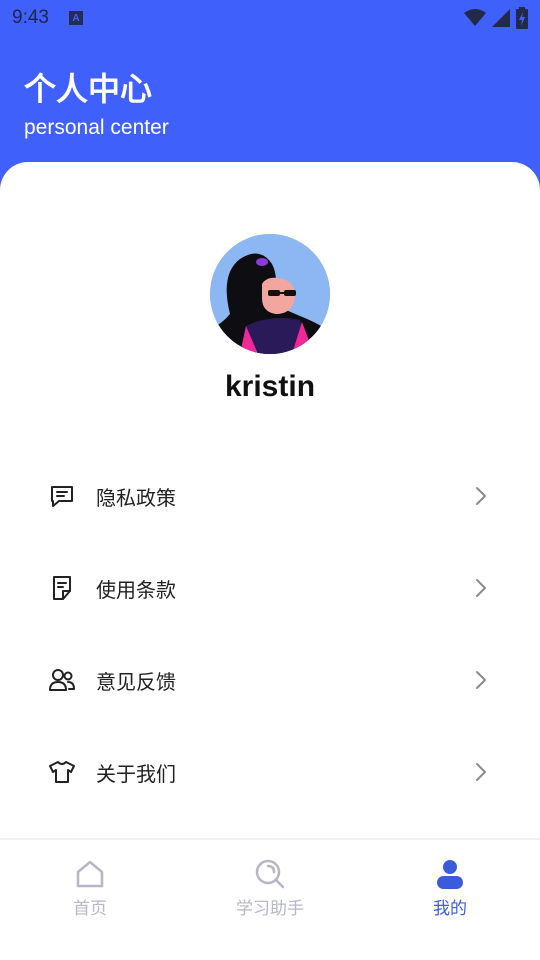 The width and height of the screenshot is (540, 960). I want to click on status-indicators, so click(496, 18).